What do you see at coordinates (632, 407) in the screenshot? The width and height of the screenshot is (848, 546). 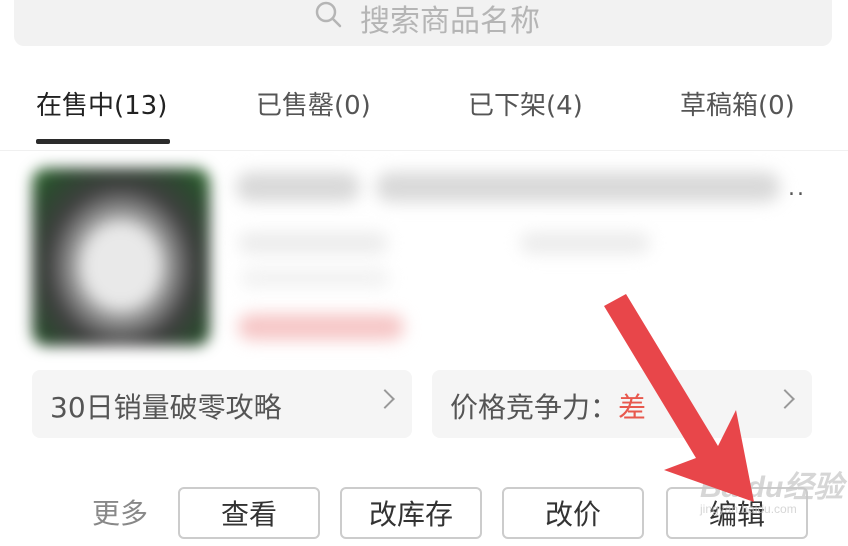 I see `price-competitiveness-value: 差` at bounding box center [632, 407].